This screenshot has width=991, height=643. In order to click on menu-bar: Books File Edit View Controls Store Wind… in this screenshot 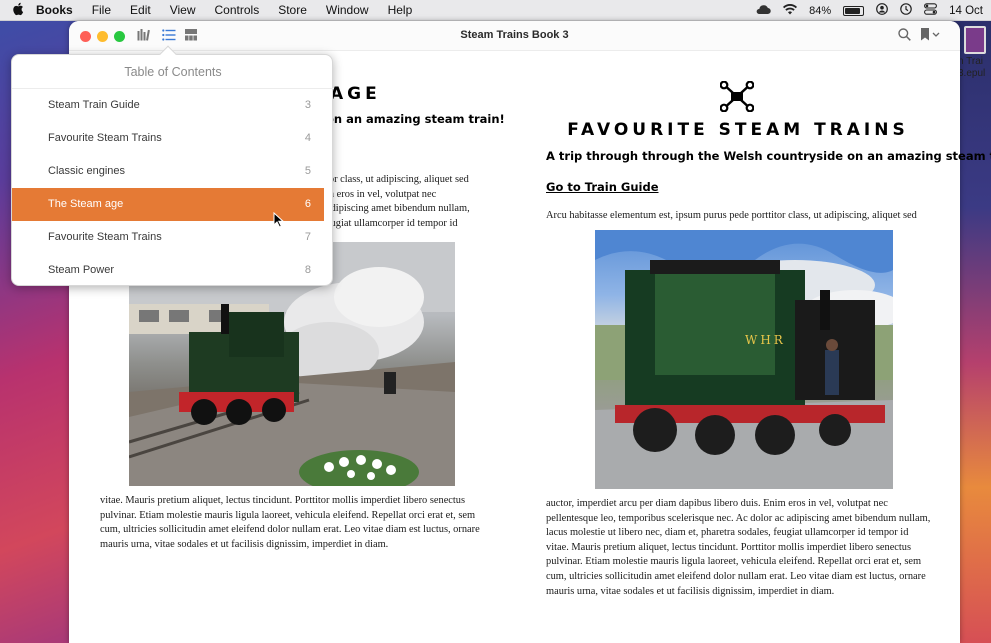, I will do `click(495, 10)`.